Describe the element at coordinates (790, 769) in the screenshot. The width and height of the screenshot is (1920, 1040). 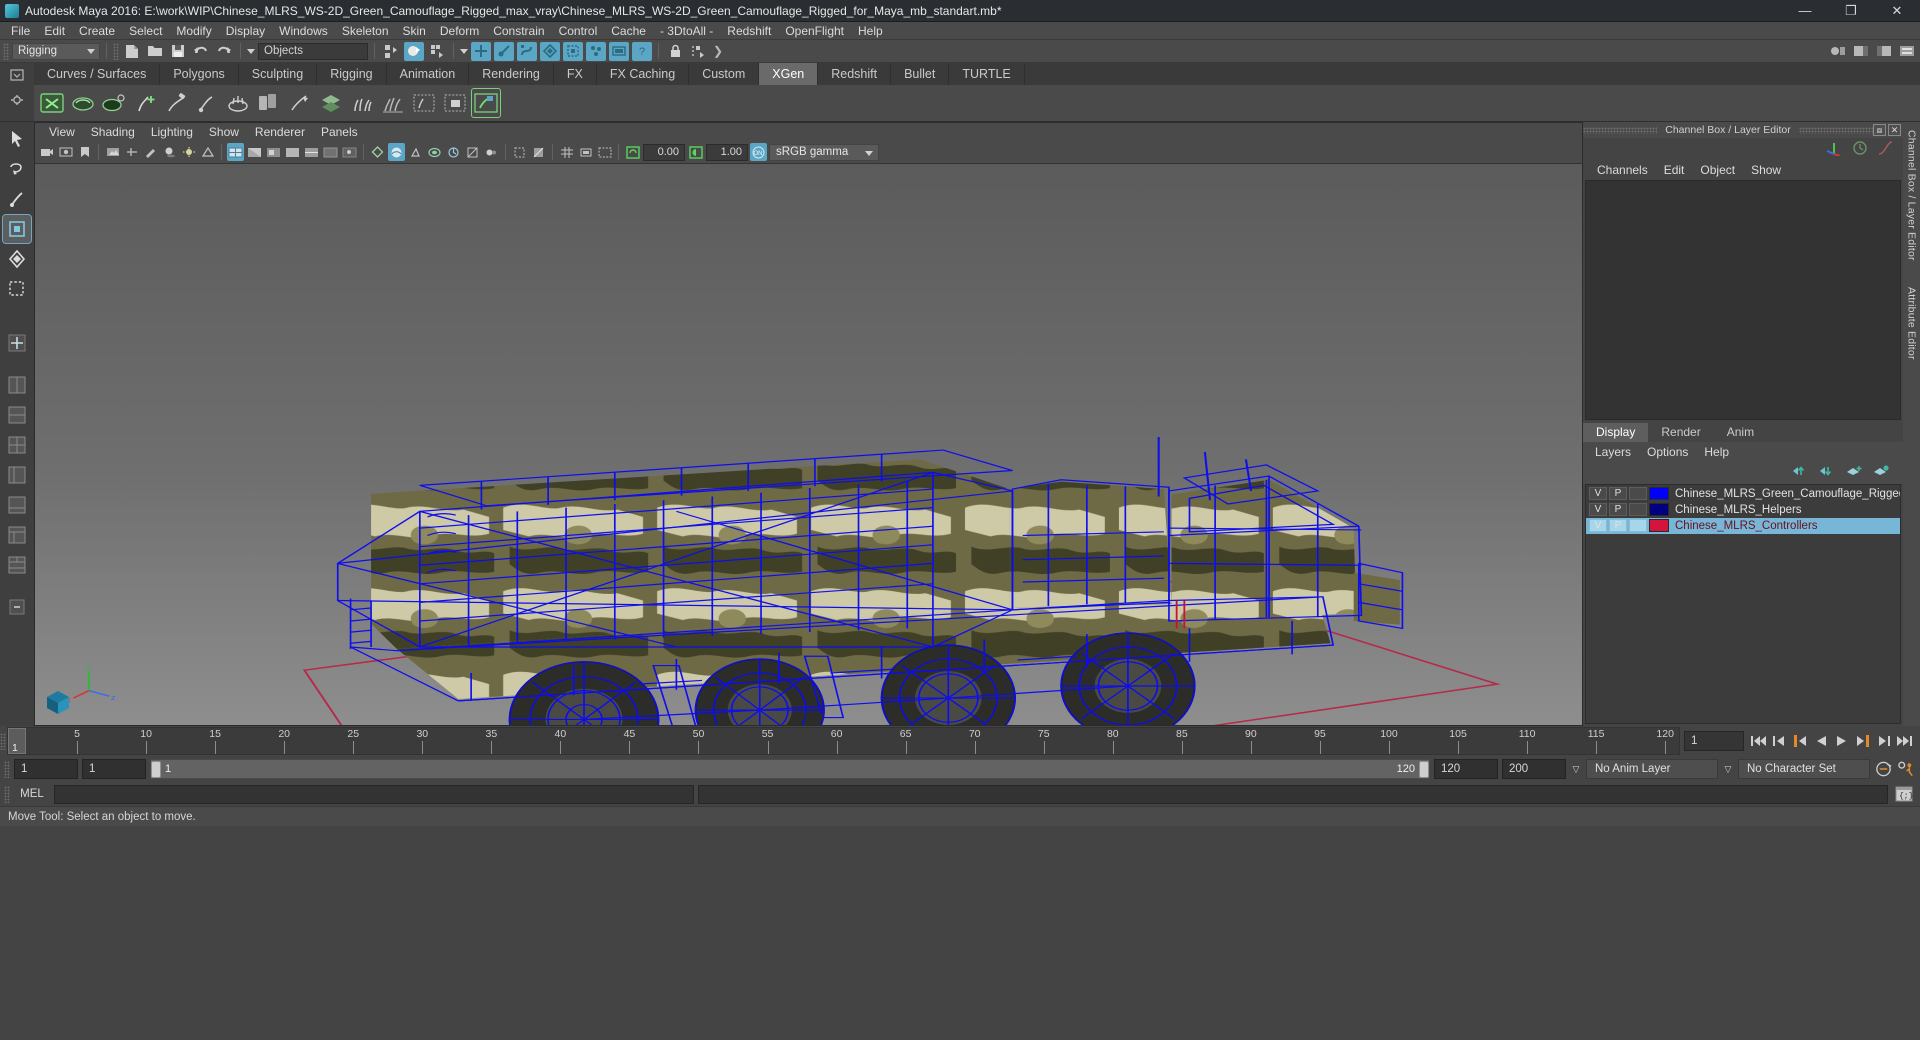
I see `range-slider: 1 120` at that location.